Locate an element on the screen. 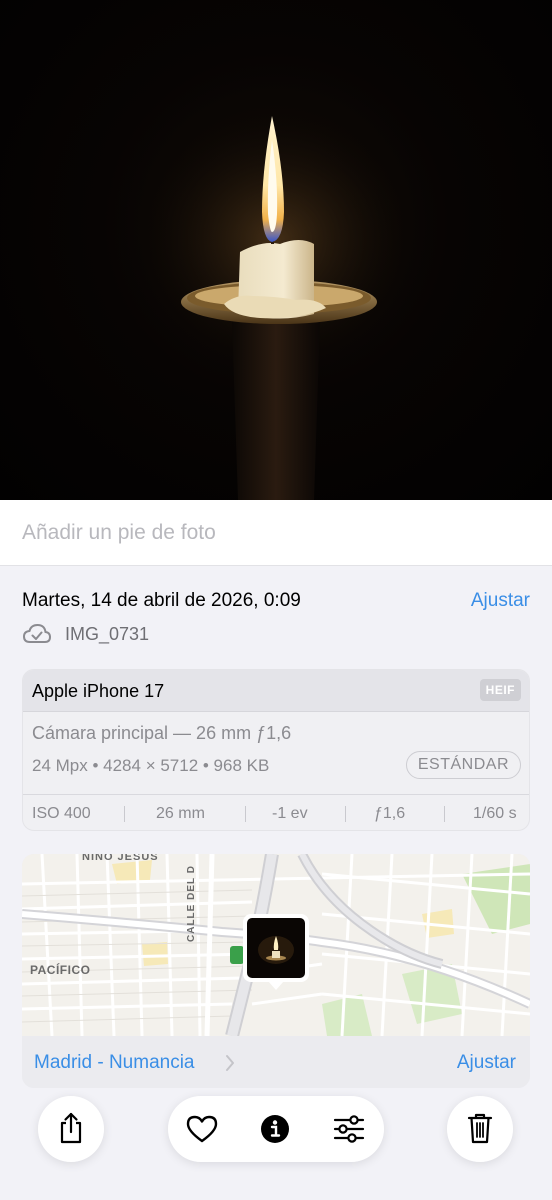 The image size is (552, 1200). chevron-right-icon is located at coordinates (230, 1063).